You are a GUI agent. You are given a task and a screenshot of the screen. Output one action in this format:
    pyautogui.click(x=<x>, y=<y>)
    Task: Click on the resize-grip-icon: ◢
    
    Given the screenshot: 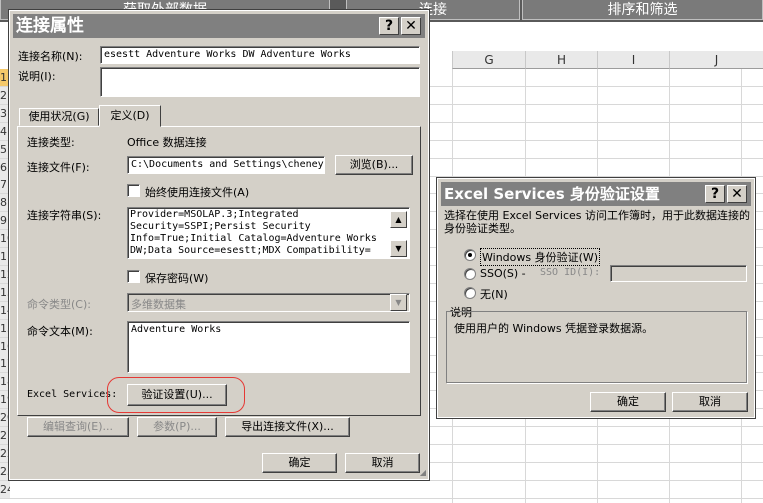 What is the action you would take?
    pyautogui.click(x=423, y=472)
    